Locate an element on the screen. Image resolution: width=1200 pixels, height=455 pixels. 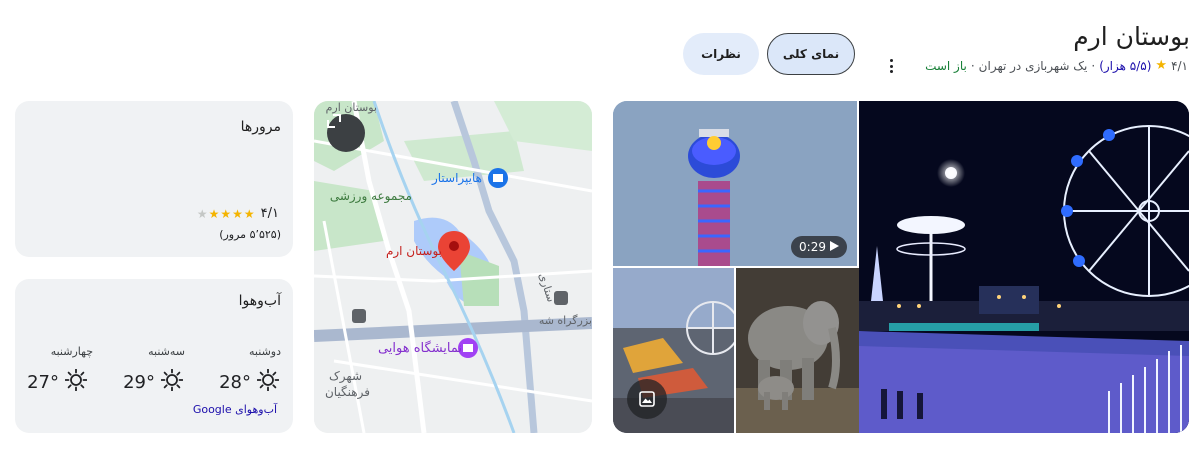
weather-temp-value: 29° is located at coordinates (139, 382).